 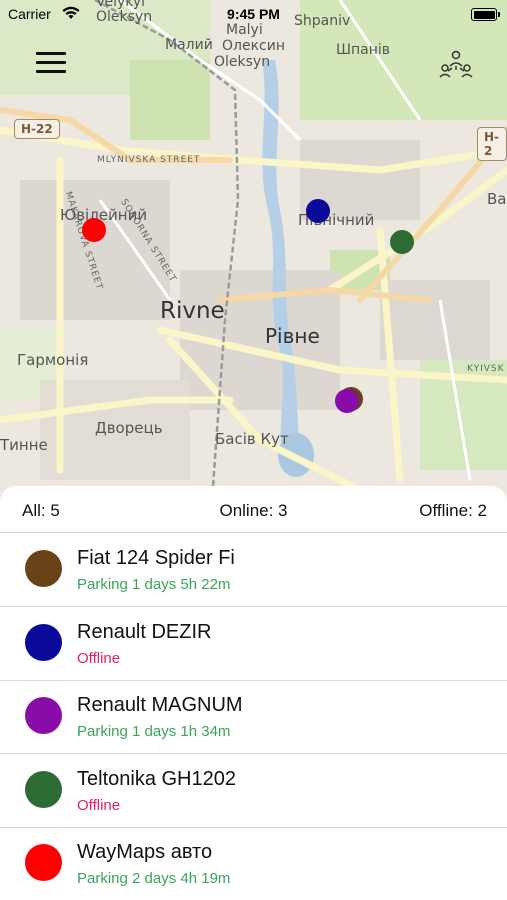 I want to click on hamburger-menu-icon, so click(x=52, y=62).